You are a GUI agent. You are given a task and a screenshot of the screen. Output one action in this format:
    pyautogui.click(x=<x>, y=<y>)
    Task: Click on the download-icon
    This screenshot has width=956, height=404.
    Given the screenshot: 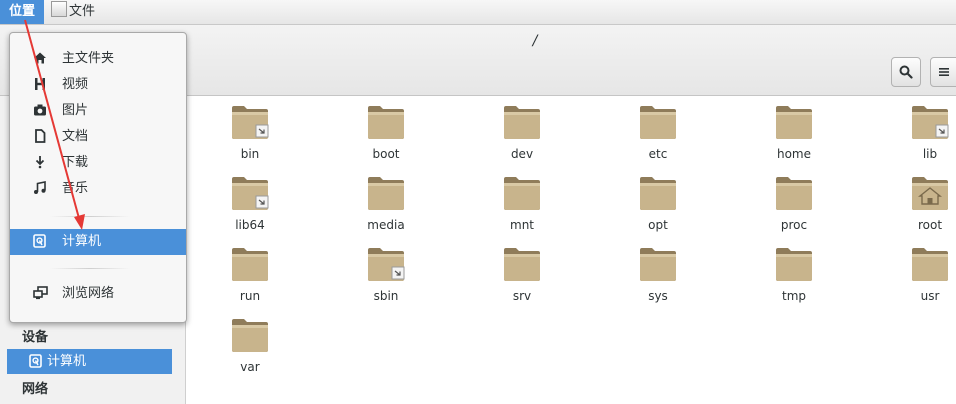 What is the action you would take?
    pyautogui.click(x=40, y=162)
    